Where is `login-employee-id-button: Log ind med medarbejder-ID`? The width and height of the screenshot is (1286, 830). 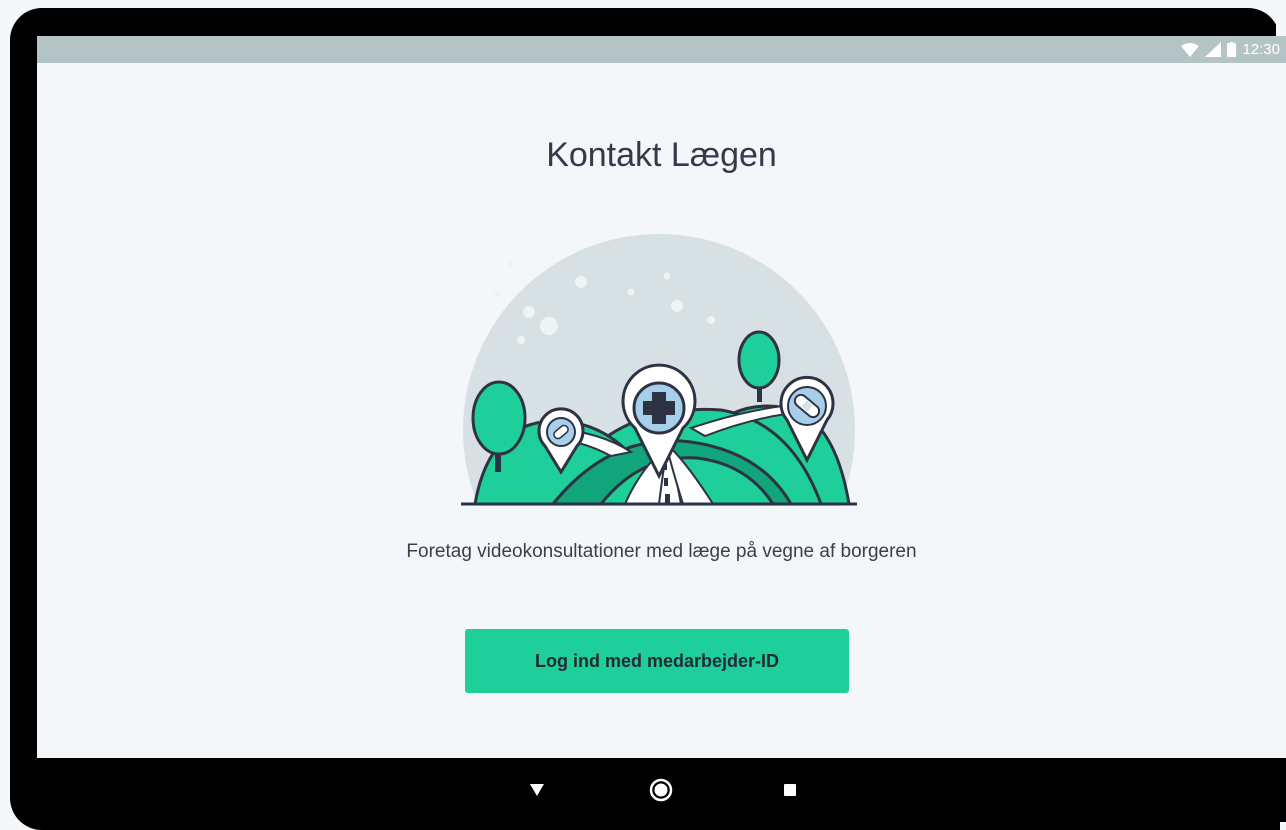 login-employee-id-button: Log ind med medarbejder-ID is located at coordinates (657, 661).